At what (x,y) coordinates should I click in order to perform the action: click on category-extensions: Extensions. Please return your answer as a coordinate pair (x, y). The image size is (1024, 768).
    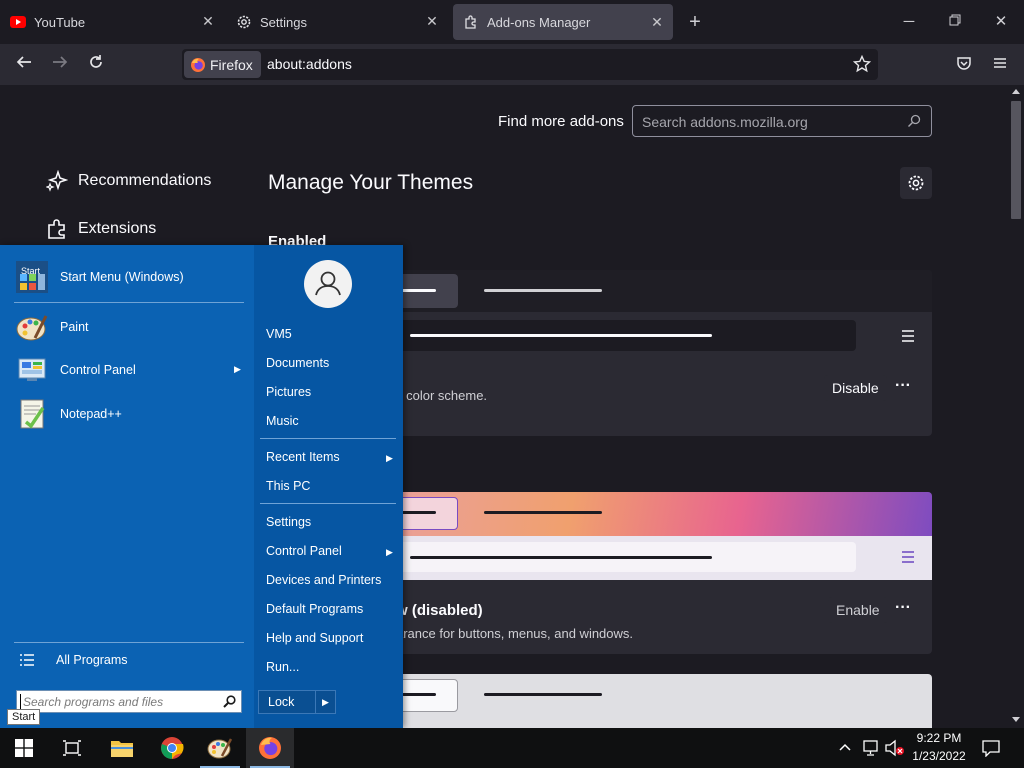
    Looking at the image, I should click on (101, 229).